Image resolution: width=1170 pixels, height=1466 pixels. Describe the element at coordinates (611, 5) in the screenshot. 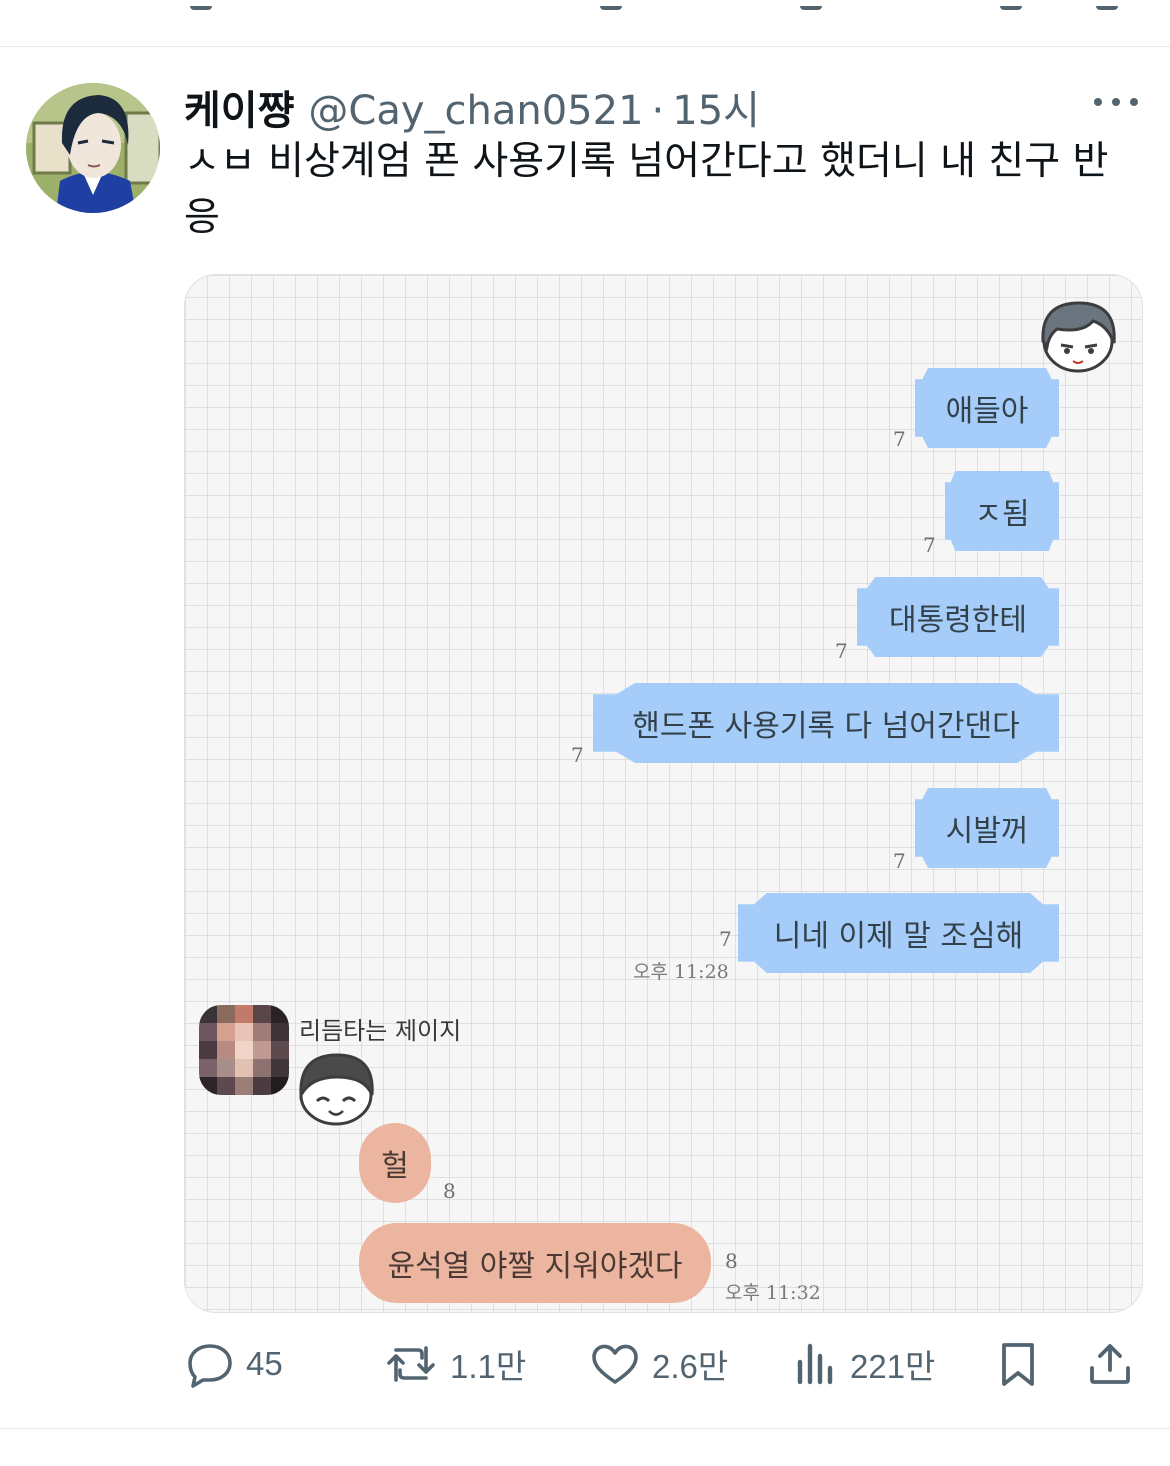

I see `previous-like-icon` at that location.